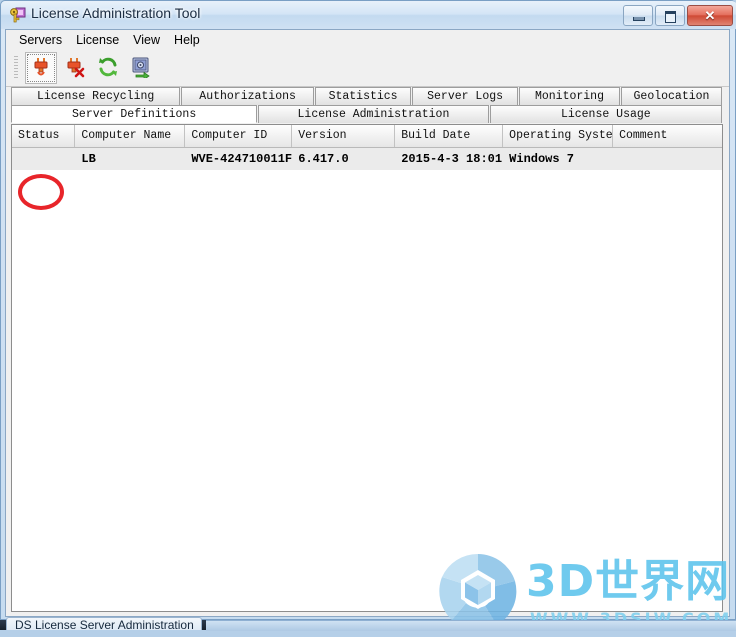 The image size is (736, 637). What do you see at coordinates (344, 136) in the screenshot?
I see `column-header-version: Version` at bounding box center [344, 136].